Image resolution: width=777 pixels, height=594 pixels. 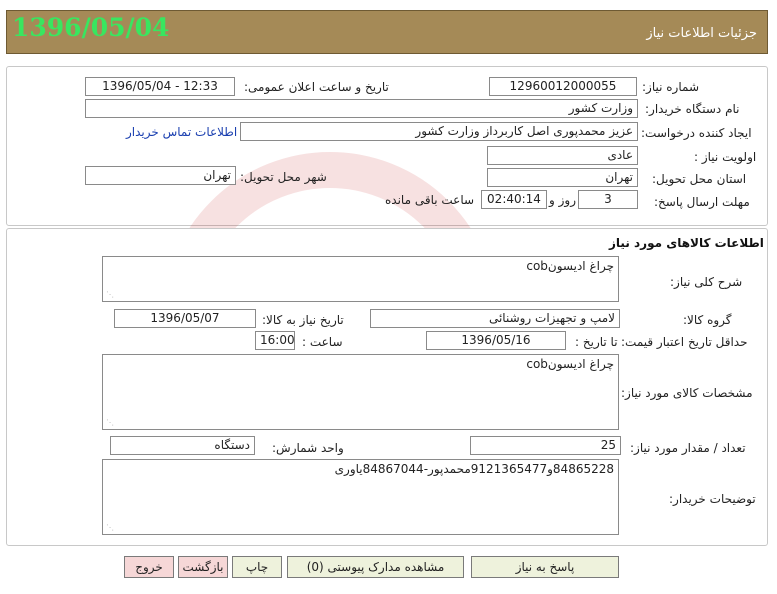 What do you see at coordinates (316, 87) in the screenshot?
I see `announce-label: تاریخ و ساعت اعلان عمومی:` at bounding box center [316, 87].